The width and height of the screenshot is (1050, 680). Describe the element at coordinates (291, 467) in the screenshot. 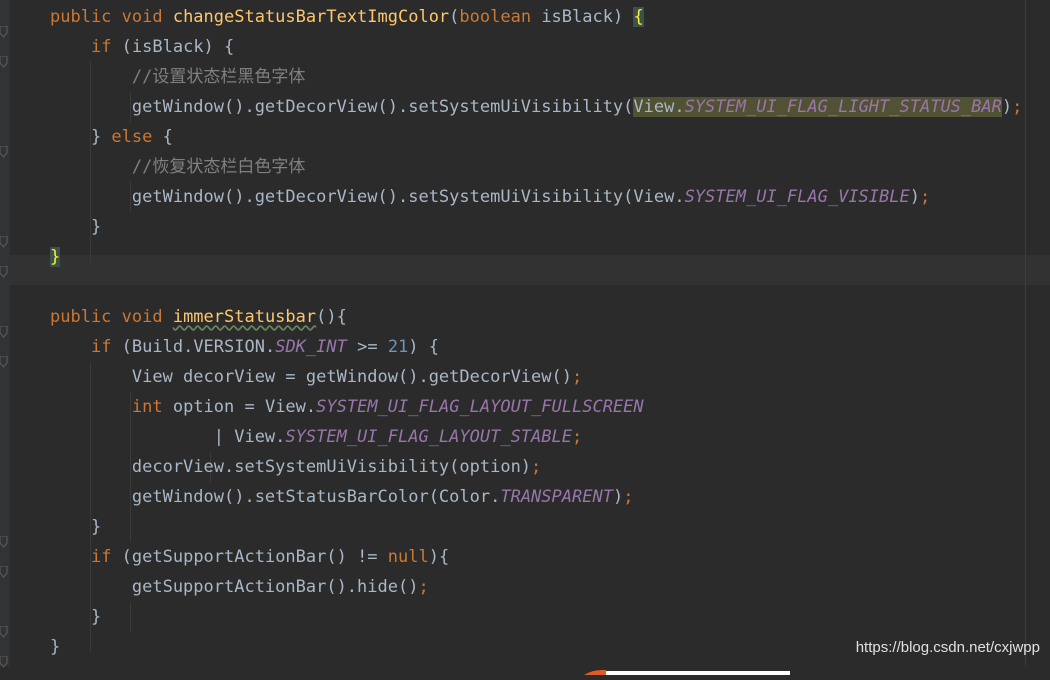

I see `code-token: decorView.setSystemUiVisibility(option)` at that location.